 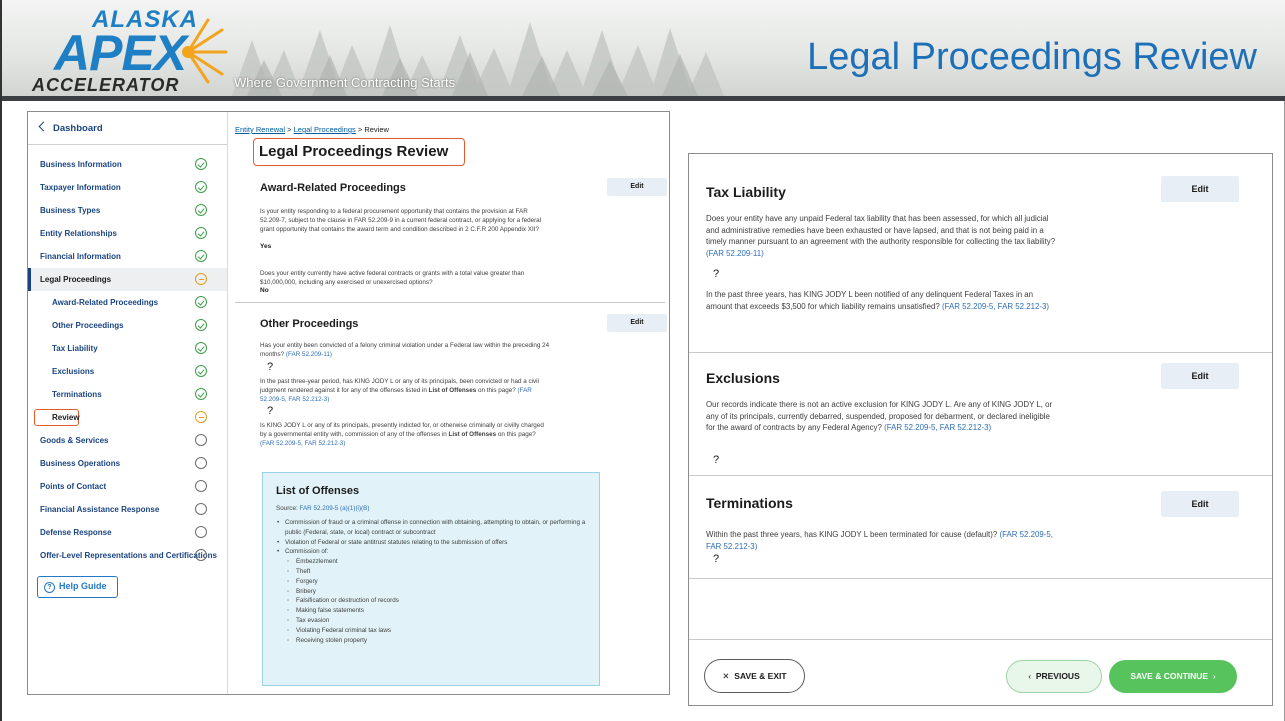 What do you see at coordinates (127, 440) in the screenshot?
I see `sidebar-item-goods-services: Goods & Services` at bounding box center [127, 440].